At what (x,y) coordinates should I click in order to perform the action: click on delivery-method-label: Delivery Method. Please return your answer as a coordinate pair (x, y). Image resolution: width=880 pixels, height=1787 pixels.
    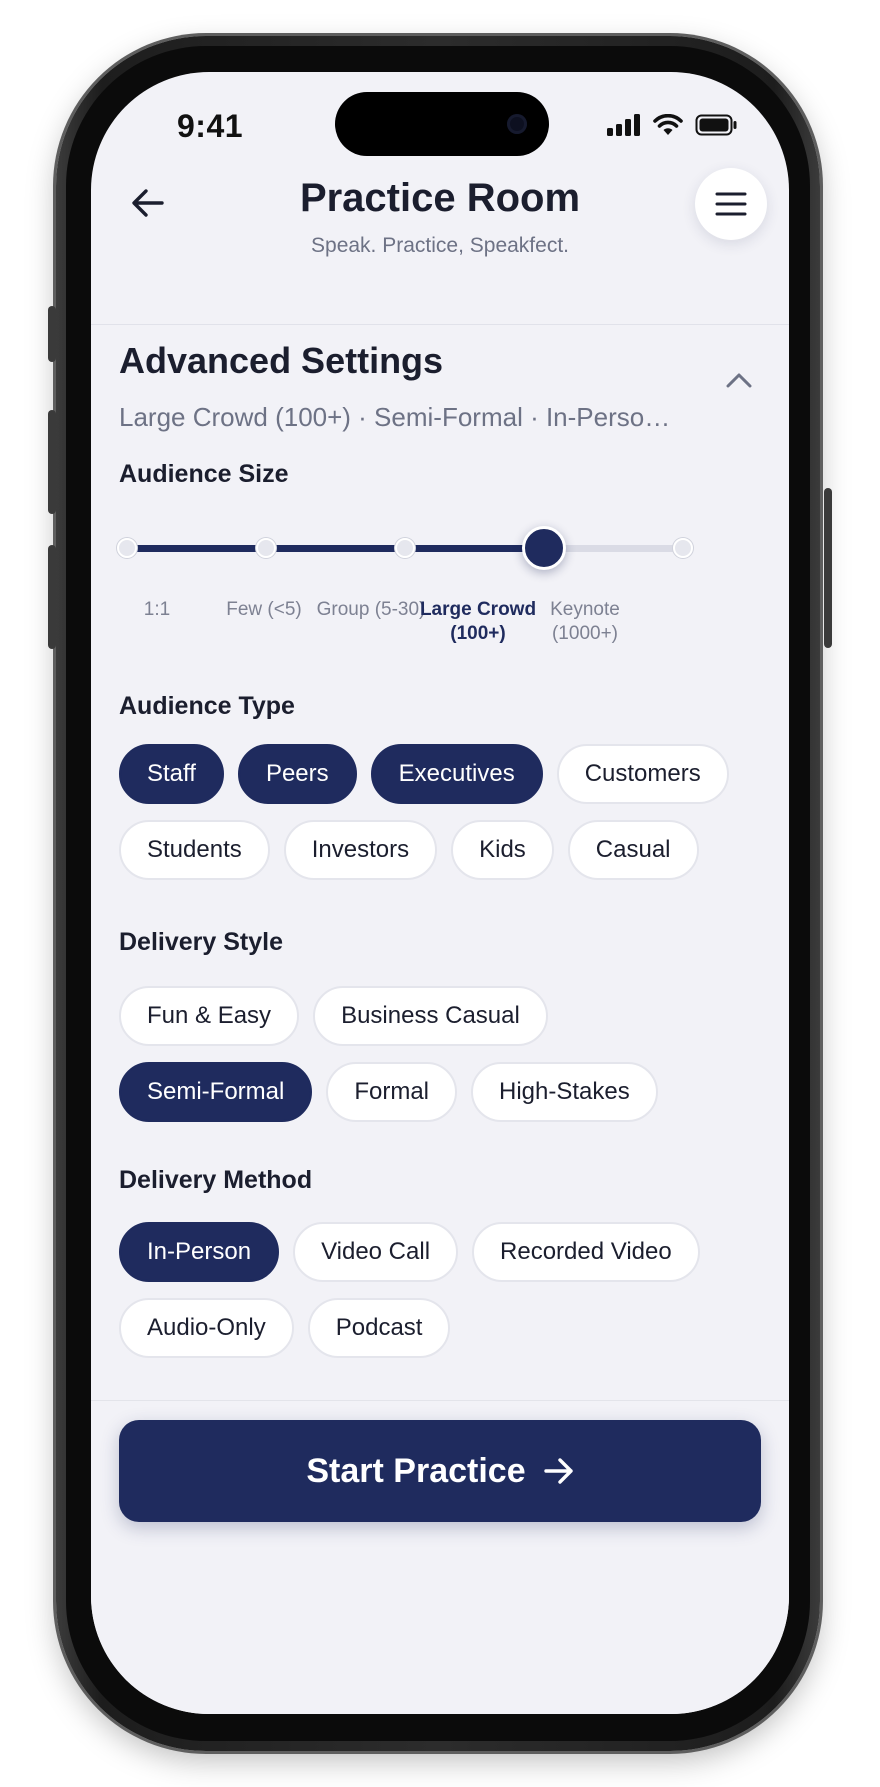
    Looking at the image, I should click on (216, 1180).